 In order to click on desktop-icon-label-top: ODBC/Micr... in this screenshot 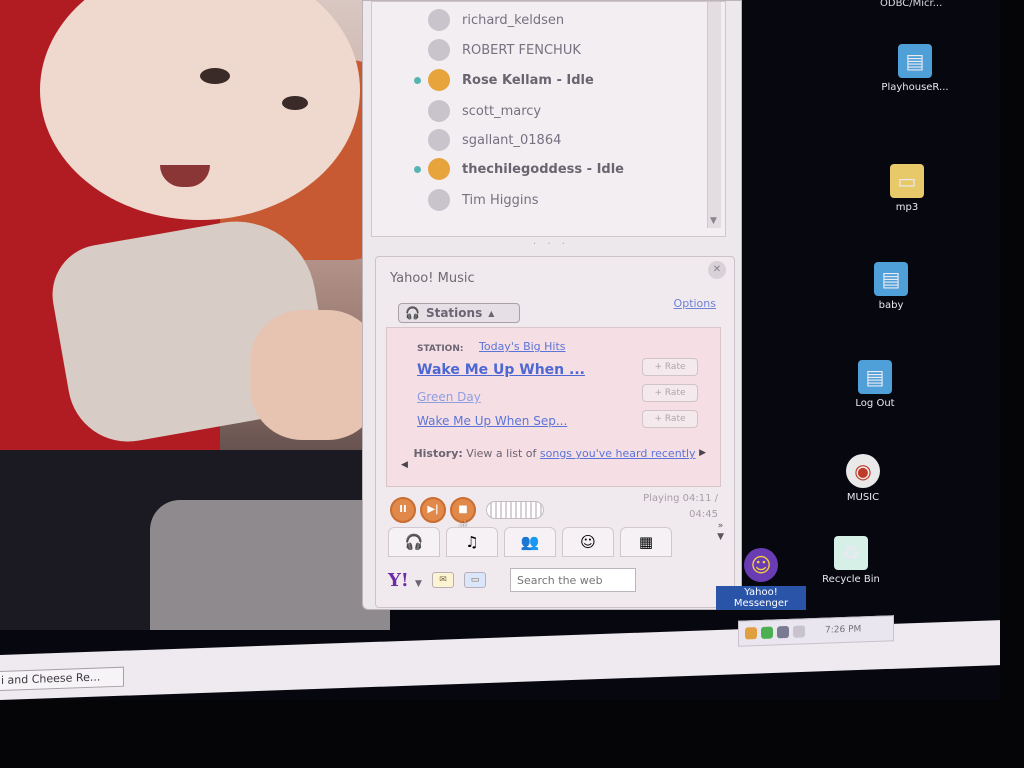, I will do `click(911, 4)`.